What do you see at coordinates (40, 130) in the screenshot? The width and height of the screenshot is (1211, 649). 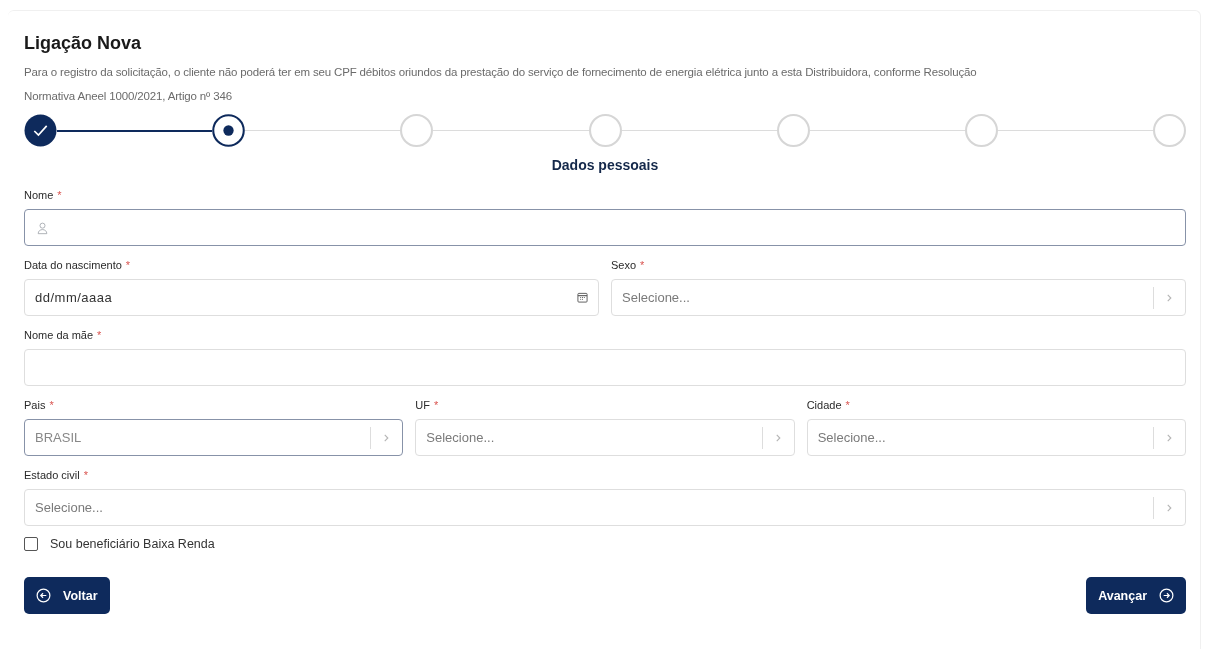 I see `step-completed-icon` at bounding box center [40, 130].